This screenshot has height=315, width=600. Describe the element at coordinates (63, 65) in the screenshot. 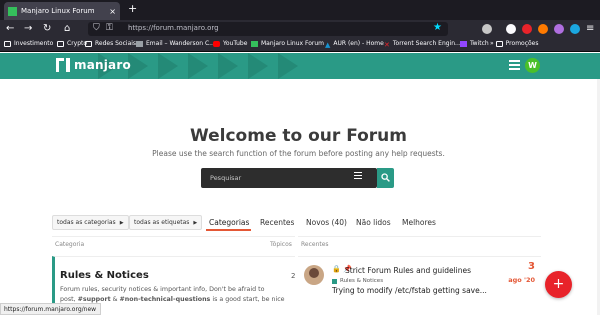

I see `manjaro-logo-icon` at that location.